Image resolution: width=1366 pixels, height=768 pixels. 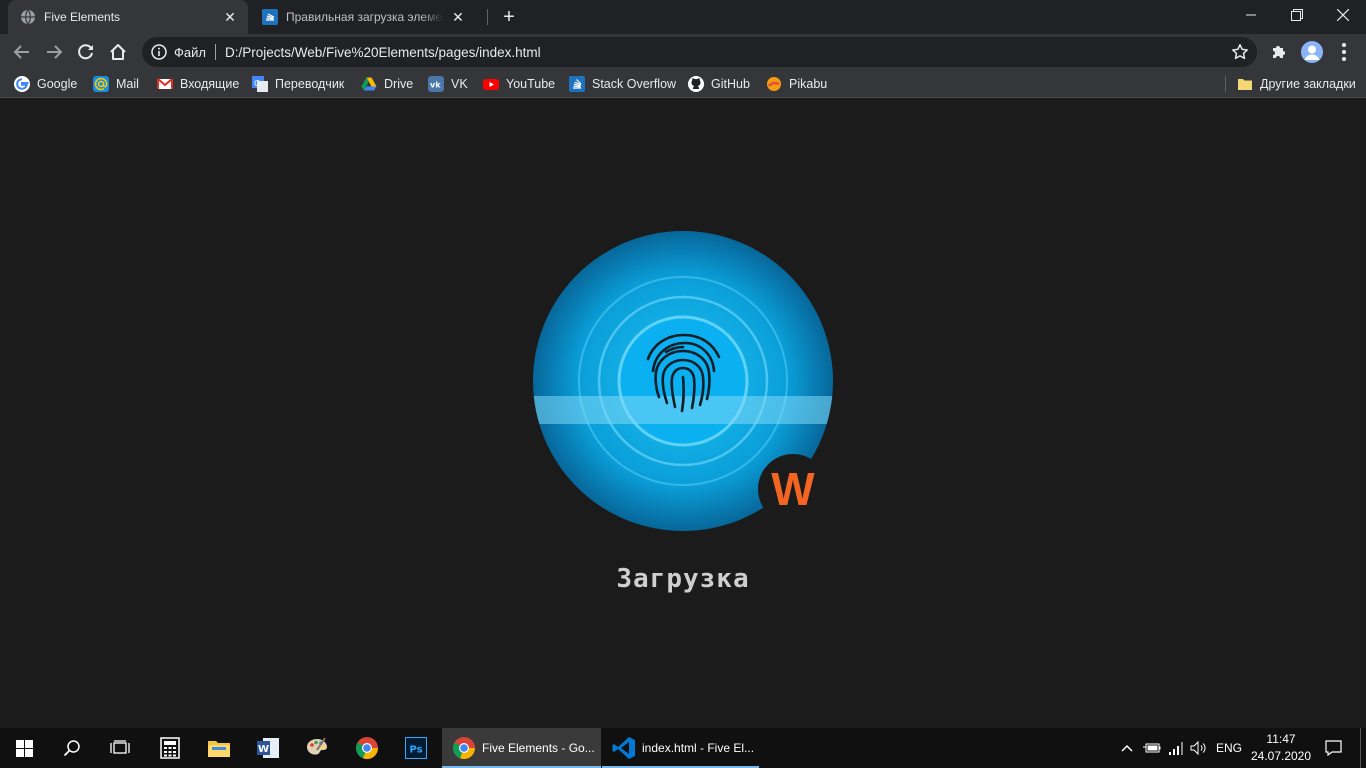 I want to click on google-icon, so click(x=22, y=84).